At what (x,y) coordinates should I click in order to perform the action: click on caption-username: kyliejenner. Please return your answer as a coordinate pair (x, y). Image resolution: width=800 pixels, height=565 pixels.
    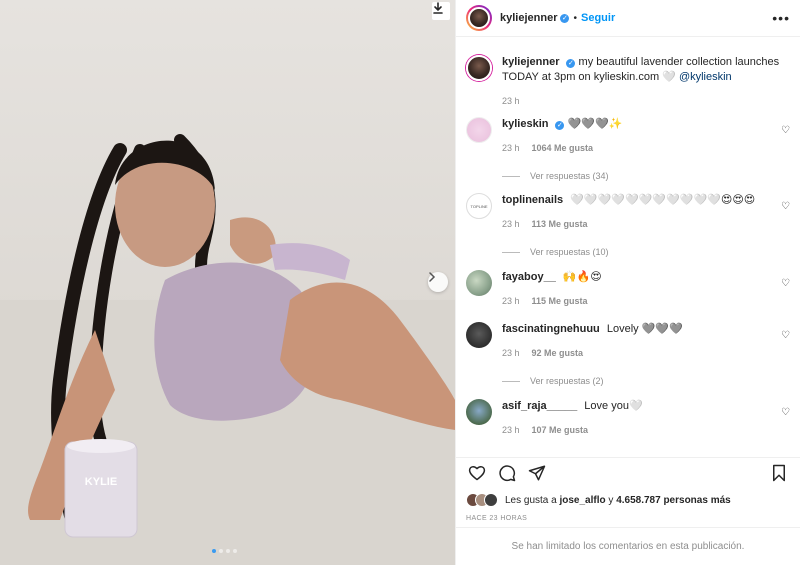
    Looking at the image, I should click on (530, 62).